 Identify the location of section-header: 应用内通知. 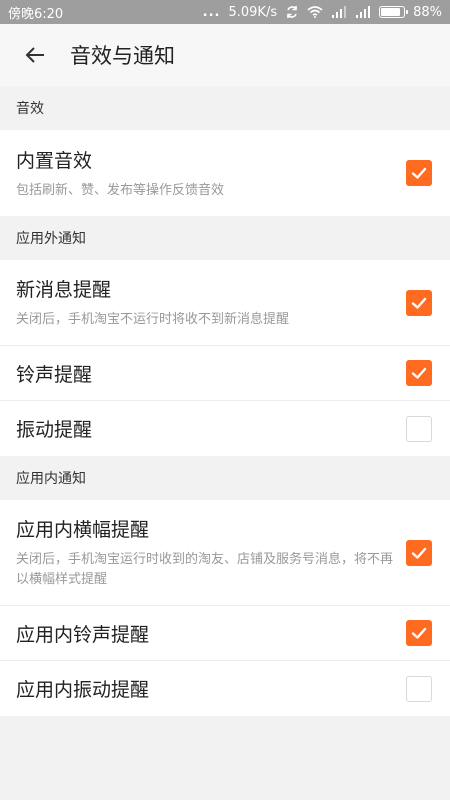
(225, 478).